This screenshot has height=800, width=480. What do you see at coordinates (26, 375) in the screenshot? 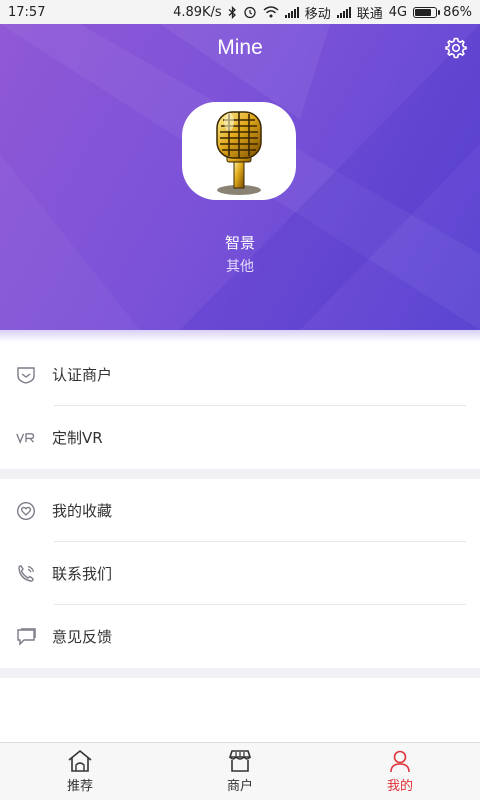
I see `shield-icon` at bounding box center [26, 375].